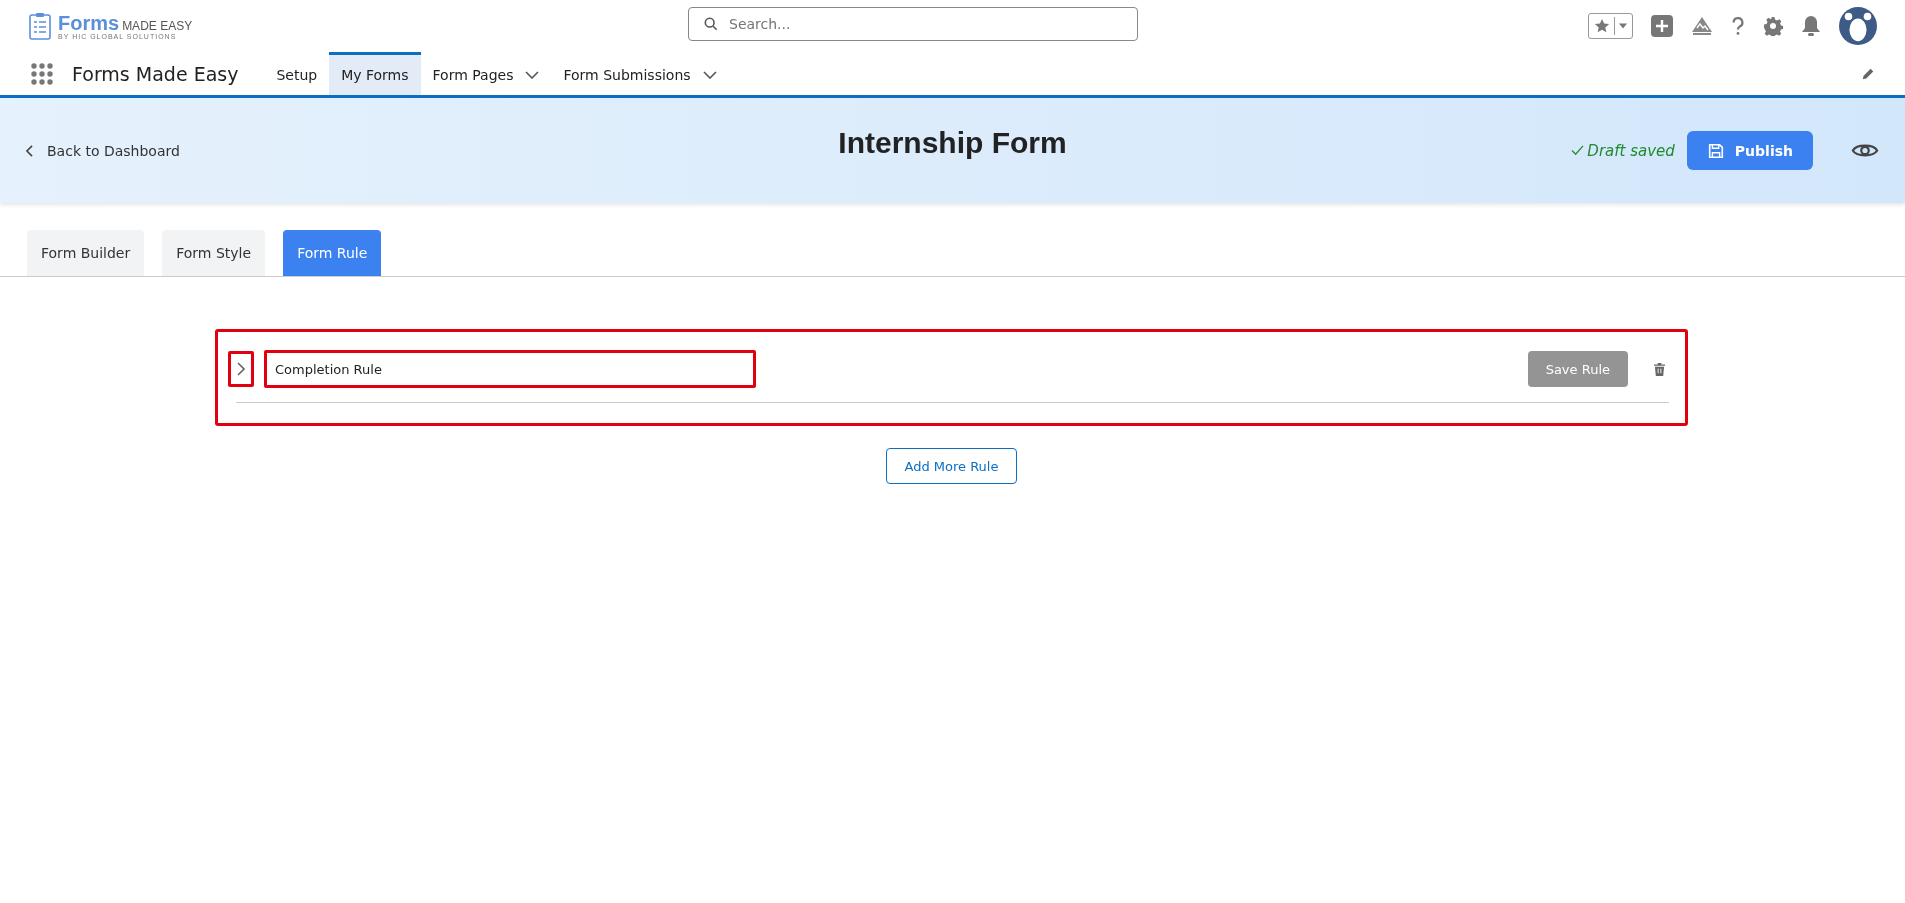 This screenshot has width=1905, height=903. I want to click on nav-tab: Form Pages, so click(486, 73).